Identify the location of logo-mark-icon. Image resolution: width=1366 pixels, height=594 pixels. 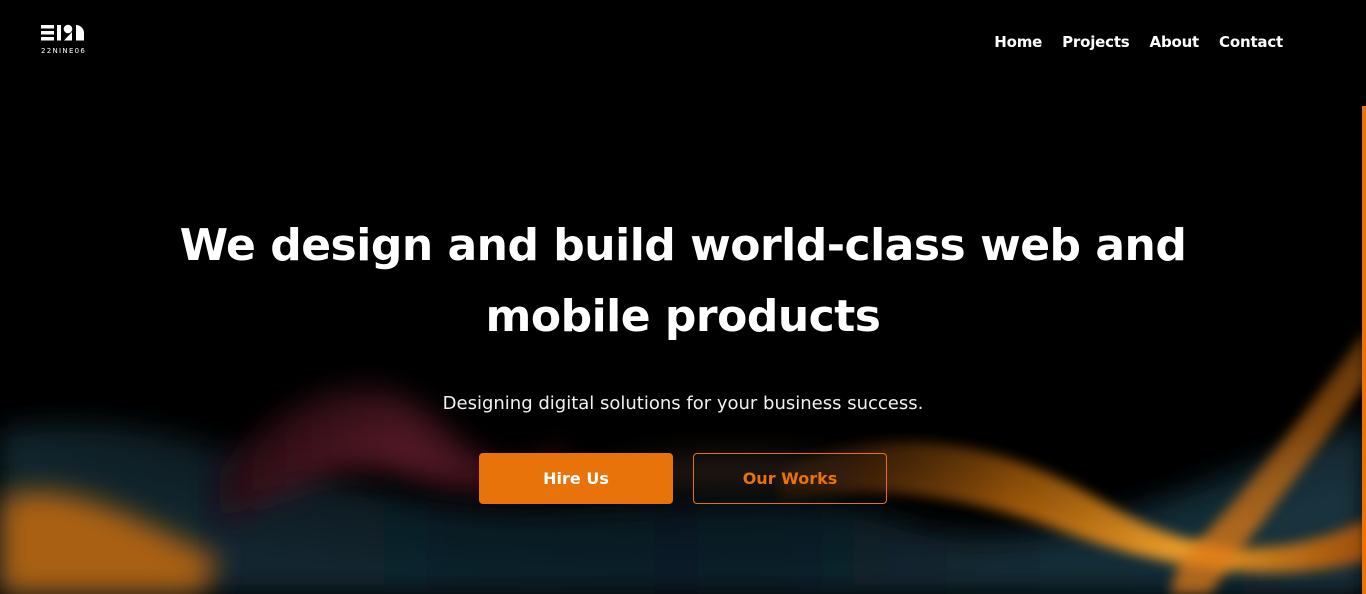
(62, 32).